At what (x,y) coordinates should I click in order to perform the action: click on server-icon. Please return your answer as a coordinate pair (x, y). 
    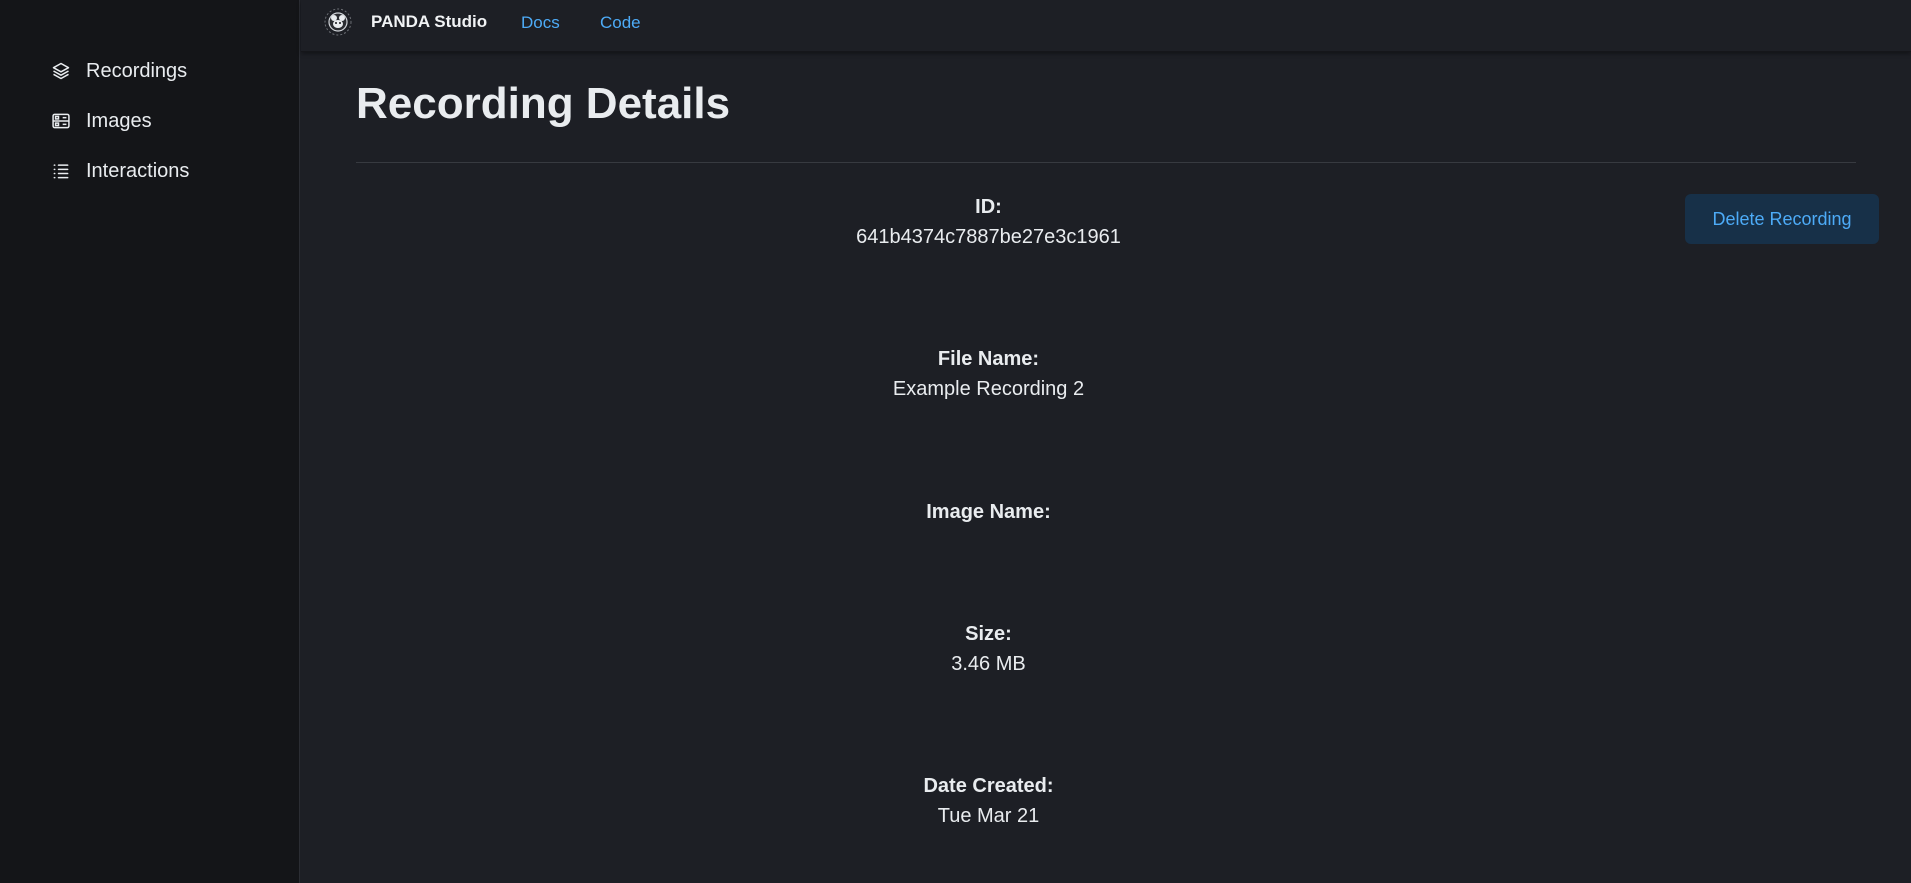
    Looking at the image, I should click on (61, 121).